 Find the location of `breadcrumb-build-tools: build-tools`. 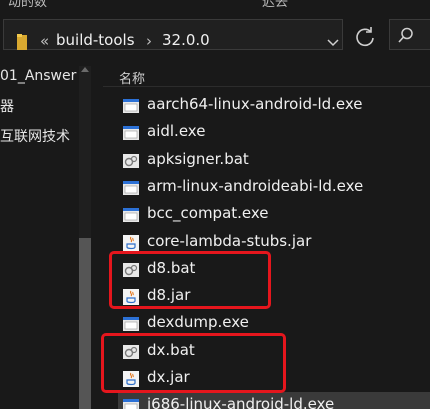

breadcrumb-build-tools: build-tools is located at coordinates (95, 40).